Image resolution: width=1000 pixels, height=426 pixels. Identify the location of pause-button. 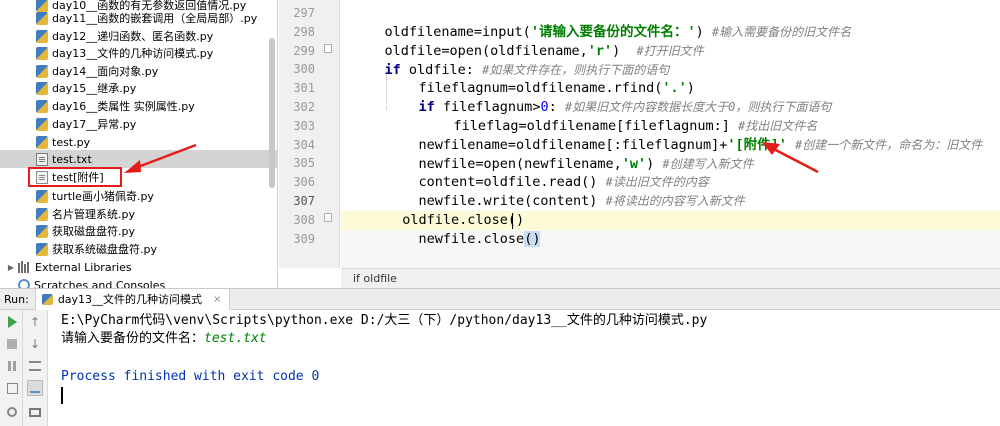
(12, 366).